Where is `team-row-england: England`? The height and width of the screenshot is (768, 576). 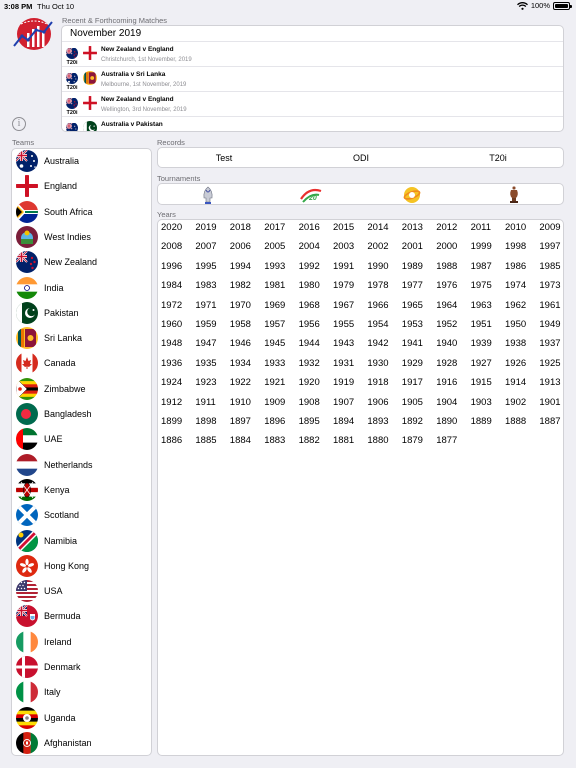
team-row-england: England is located at coordinates (81, 186).